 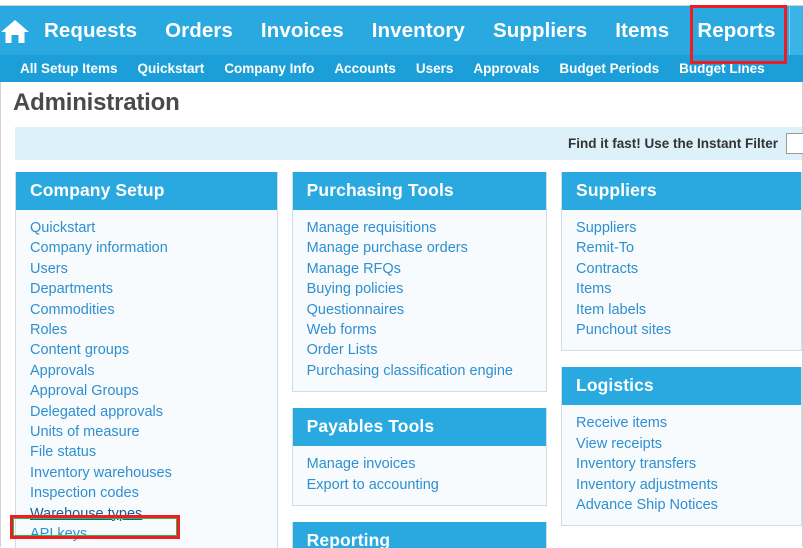 What do you see at coordinates (410, 371) in the screenshot?
I see `link-purchasing-classification-engine: Purchasing classification engine` at bounding box center [410, 371].